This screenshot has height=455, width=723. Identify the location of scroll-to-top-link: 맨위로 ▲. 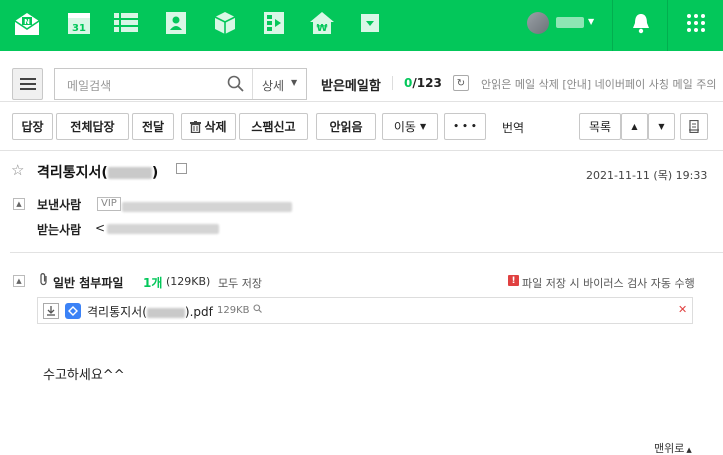
(673, 447).